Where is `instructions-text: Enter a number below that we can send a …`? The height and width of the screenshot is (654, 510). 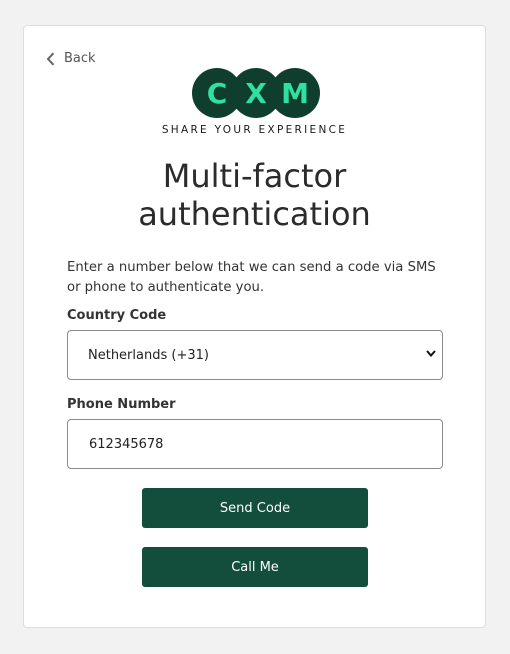
instructions-text: Enter a number below that we can send a … is located at coordinates (251, 277).